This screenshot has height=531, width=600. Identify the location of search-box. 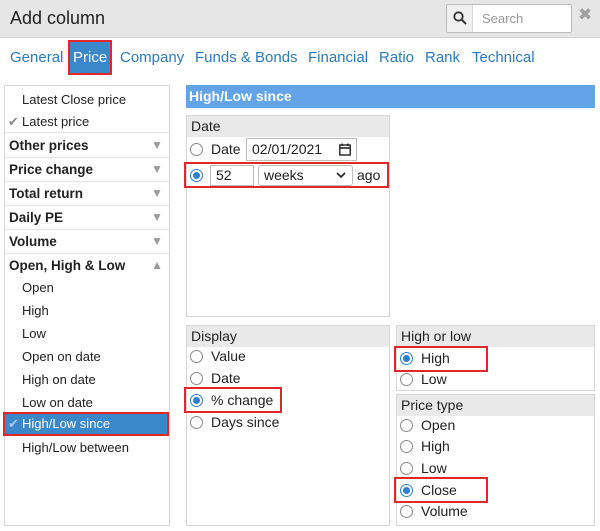
(509, 18).